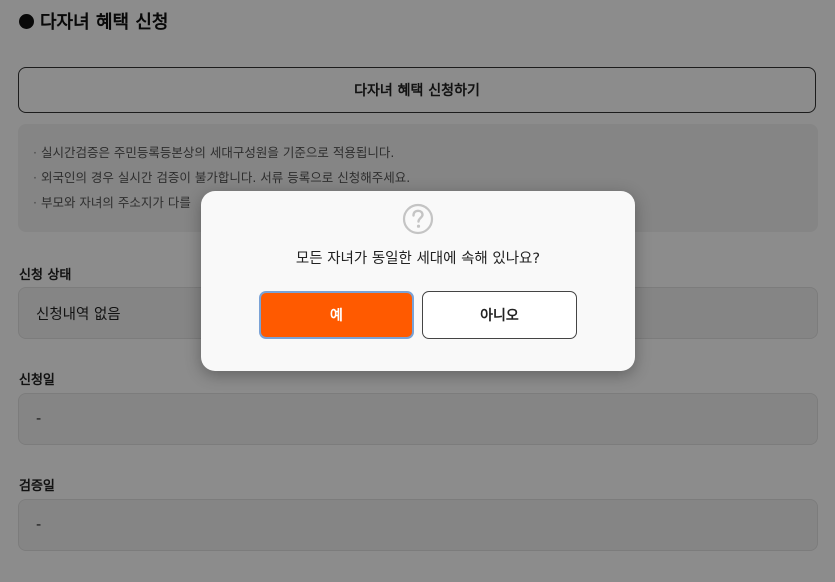 The height and width of the screenshot is (582, 835). Describe the element at coordinates (418, 259) in the screenshot. I see `dialog-message: 모든 자녀가 동일한 세대에 속해 있나요?` at that location.